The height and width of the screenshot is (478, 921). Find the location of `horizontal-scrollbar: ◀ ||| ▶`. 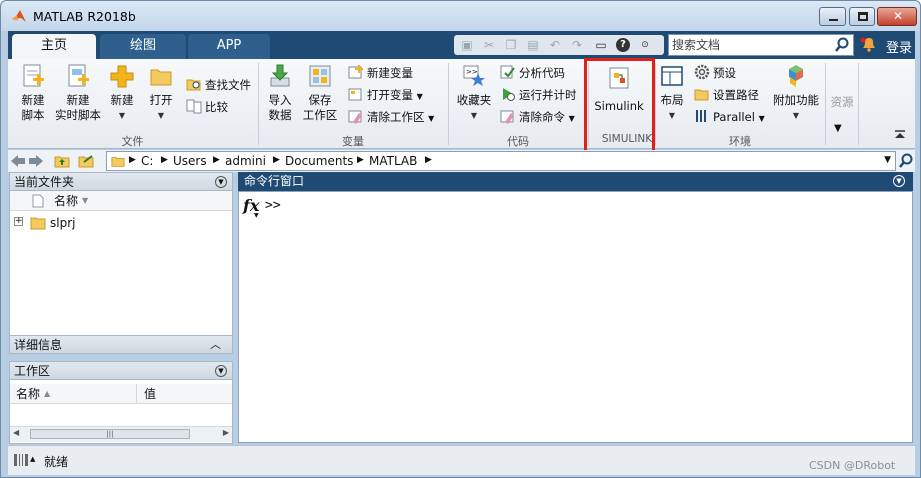

horizontal-scrollbar: ◀ ||| ▶ is located at coordinates (121, 434).